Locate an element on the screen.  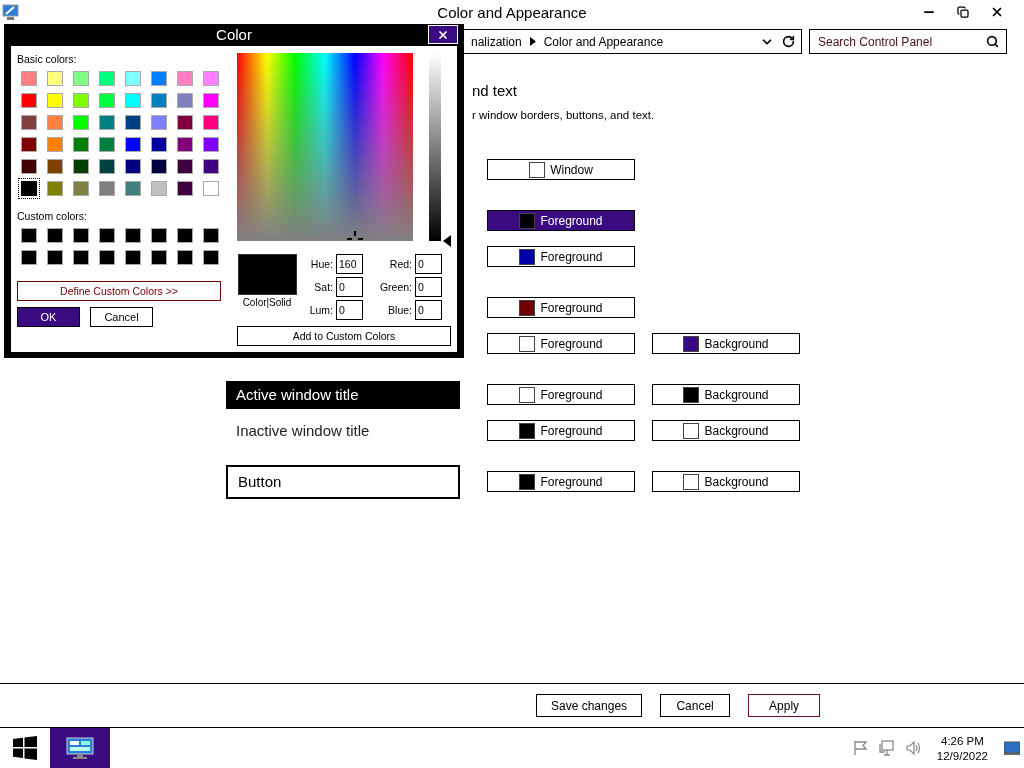
footer-button: Apply is located at coordinates (784, 705).